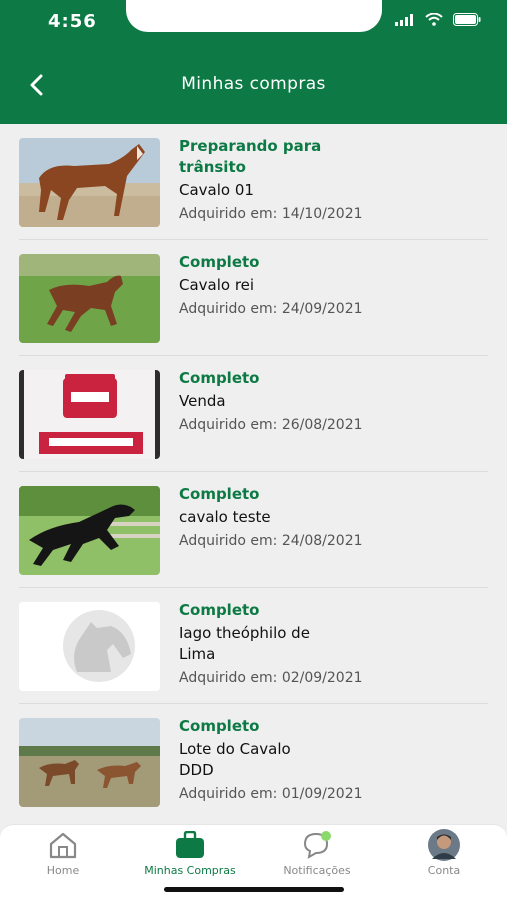 This screenshot has height=901, width=507. Describe the element at coordinates (217, 285) in the screenshot. I see `purchase-name: Cavalo rei` at that location.